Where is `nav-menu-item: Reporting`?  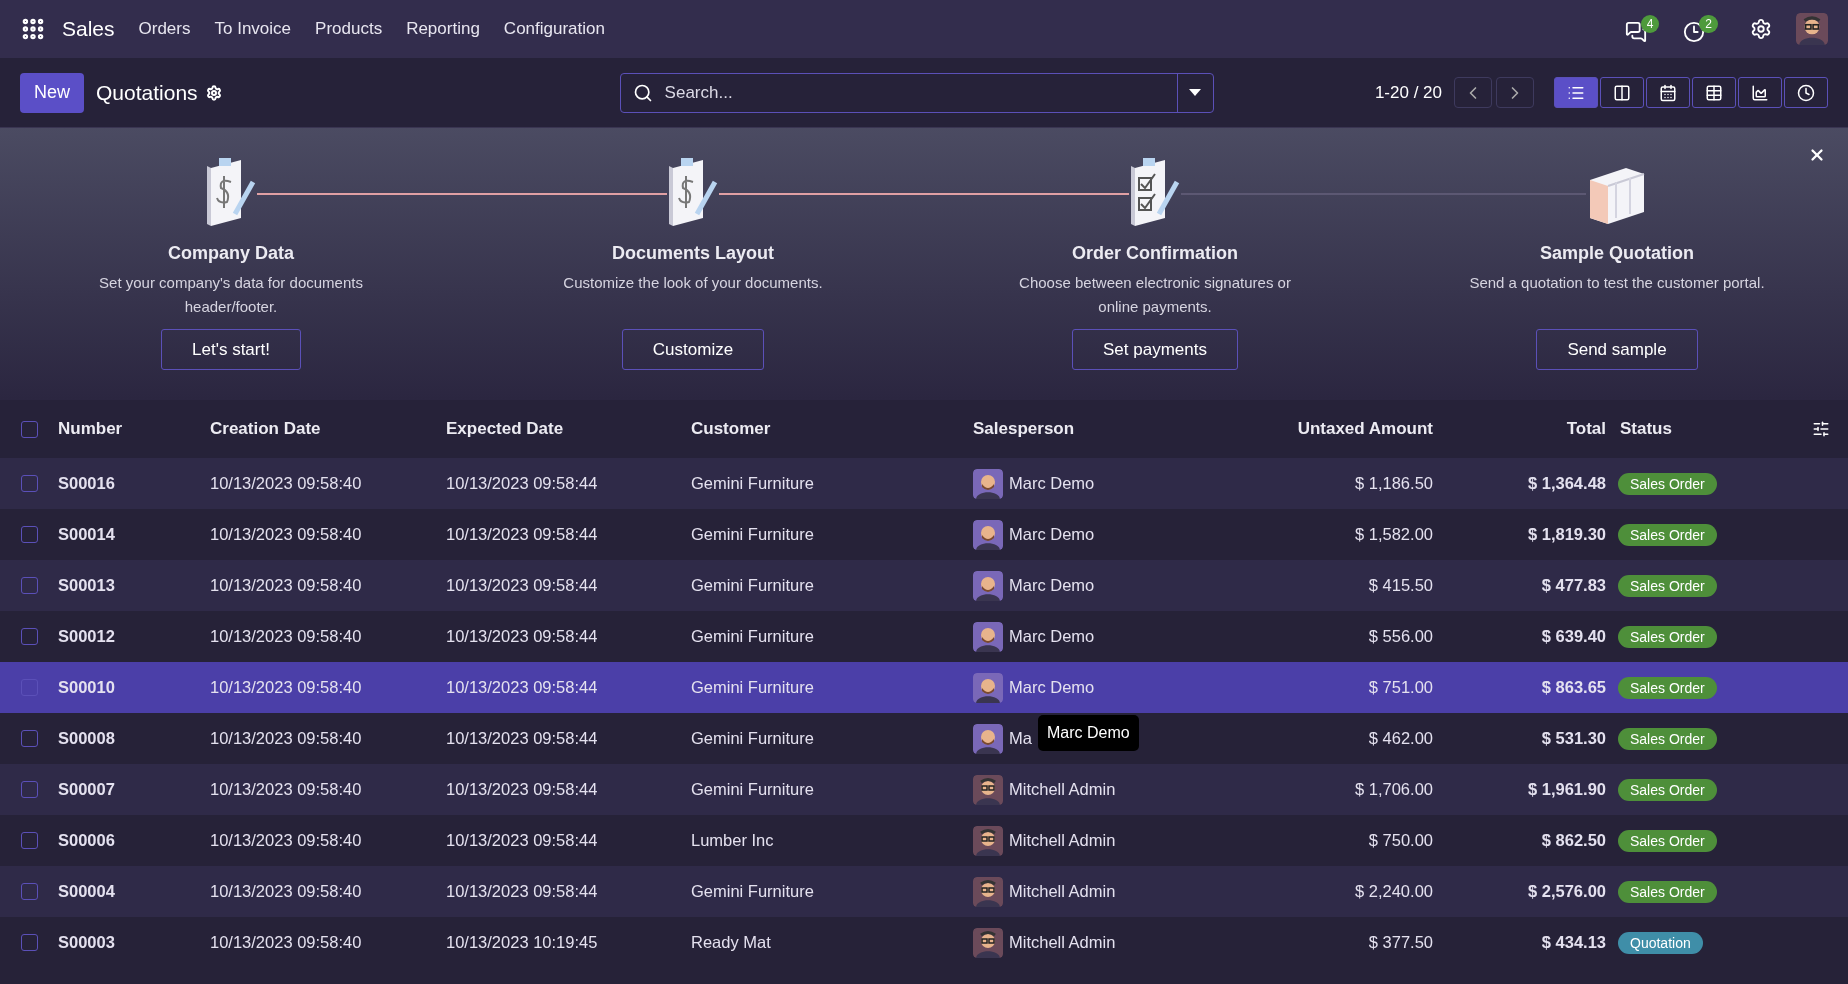
nav-menu-item: Reporting is located at coordinates (443, 29).